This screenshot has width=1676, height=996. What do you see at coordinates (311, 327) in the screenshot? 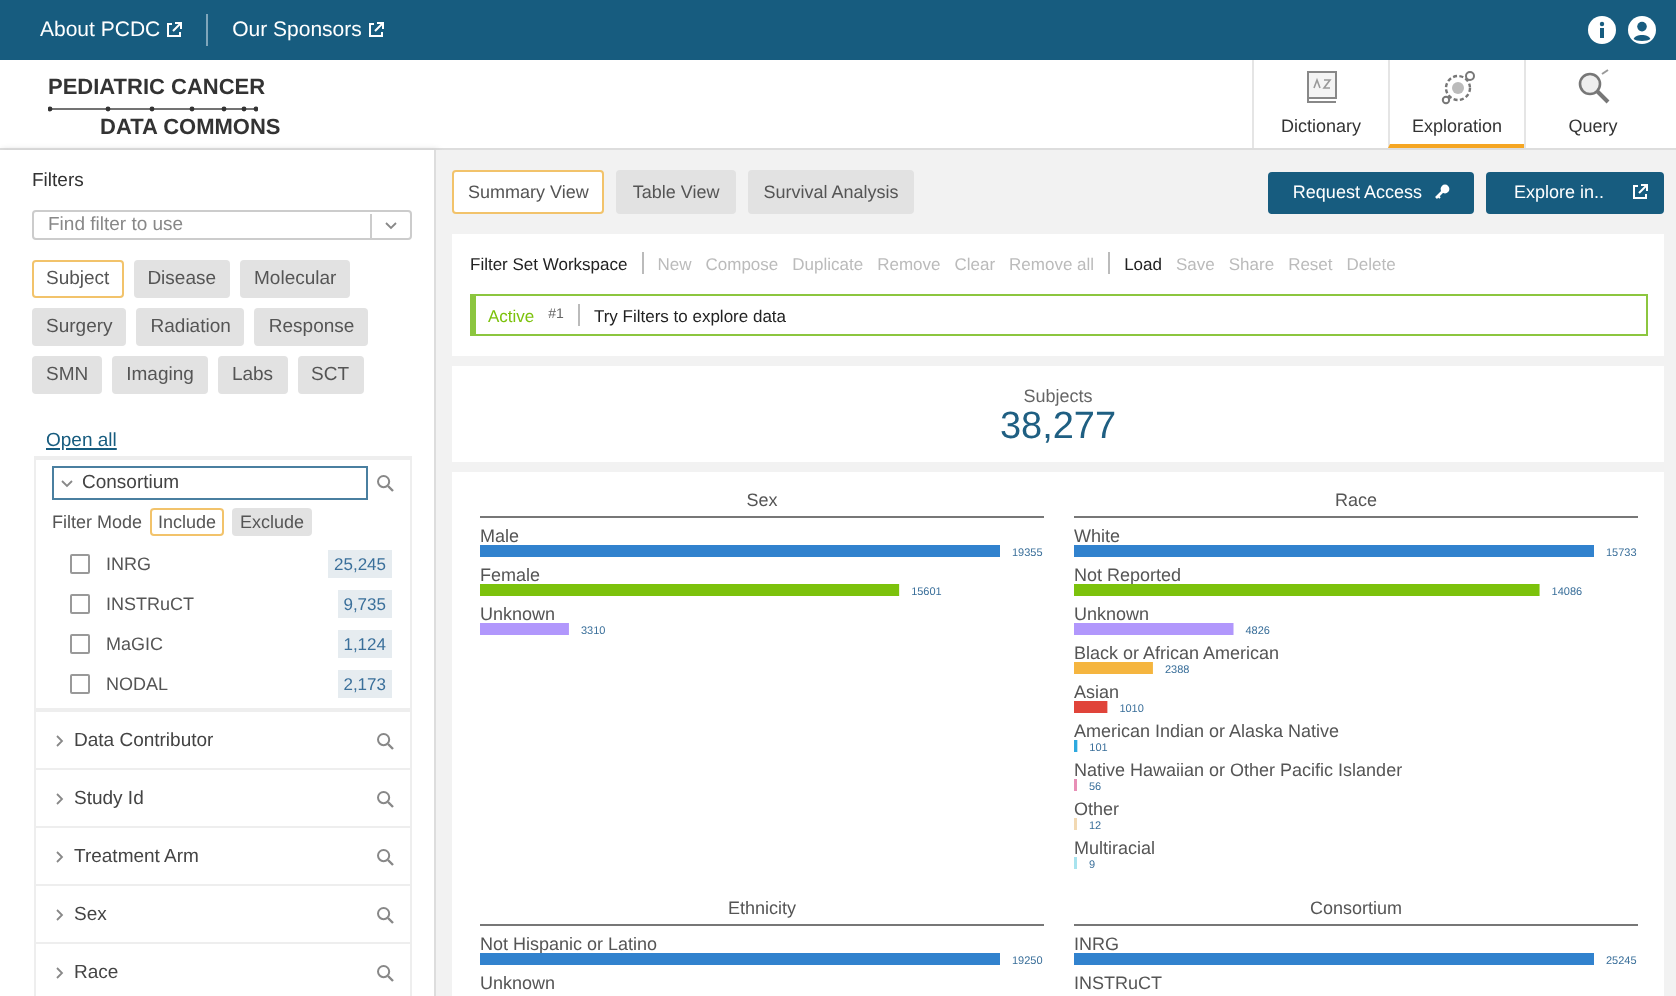
I see `filter-tab: Response` at bounding box center [311, 327].